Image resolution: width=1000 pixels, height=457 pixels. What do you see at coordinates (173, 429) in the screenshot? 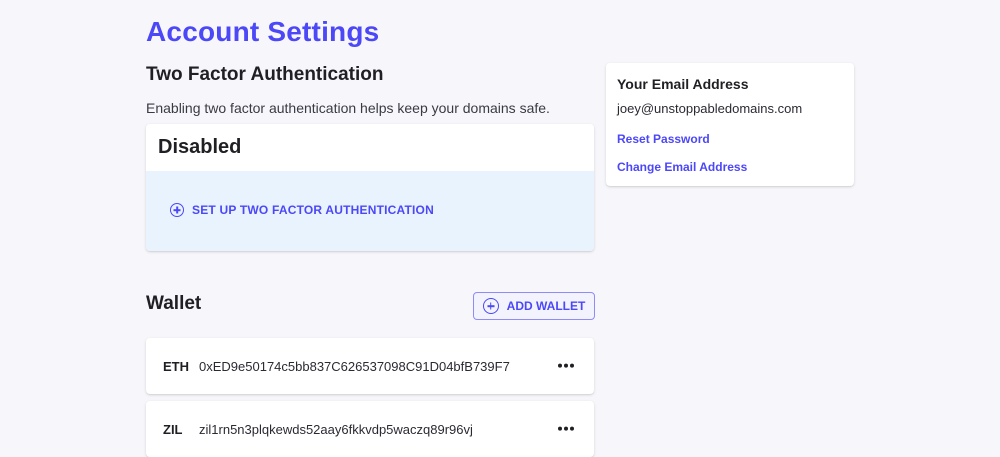
I see `wallet-coin: ZIL` at bounding box center [173, 429].